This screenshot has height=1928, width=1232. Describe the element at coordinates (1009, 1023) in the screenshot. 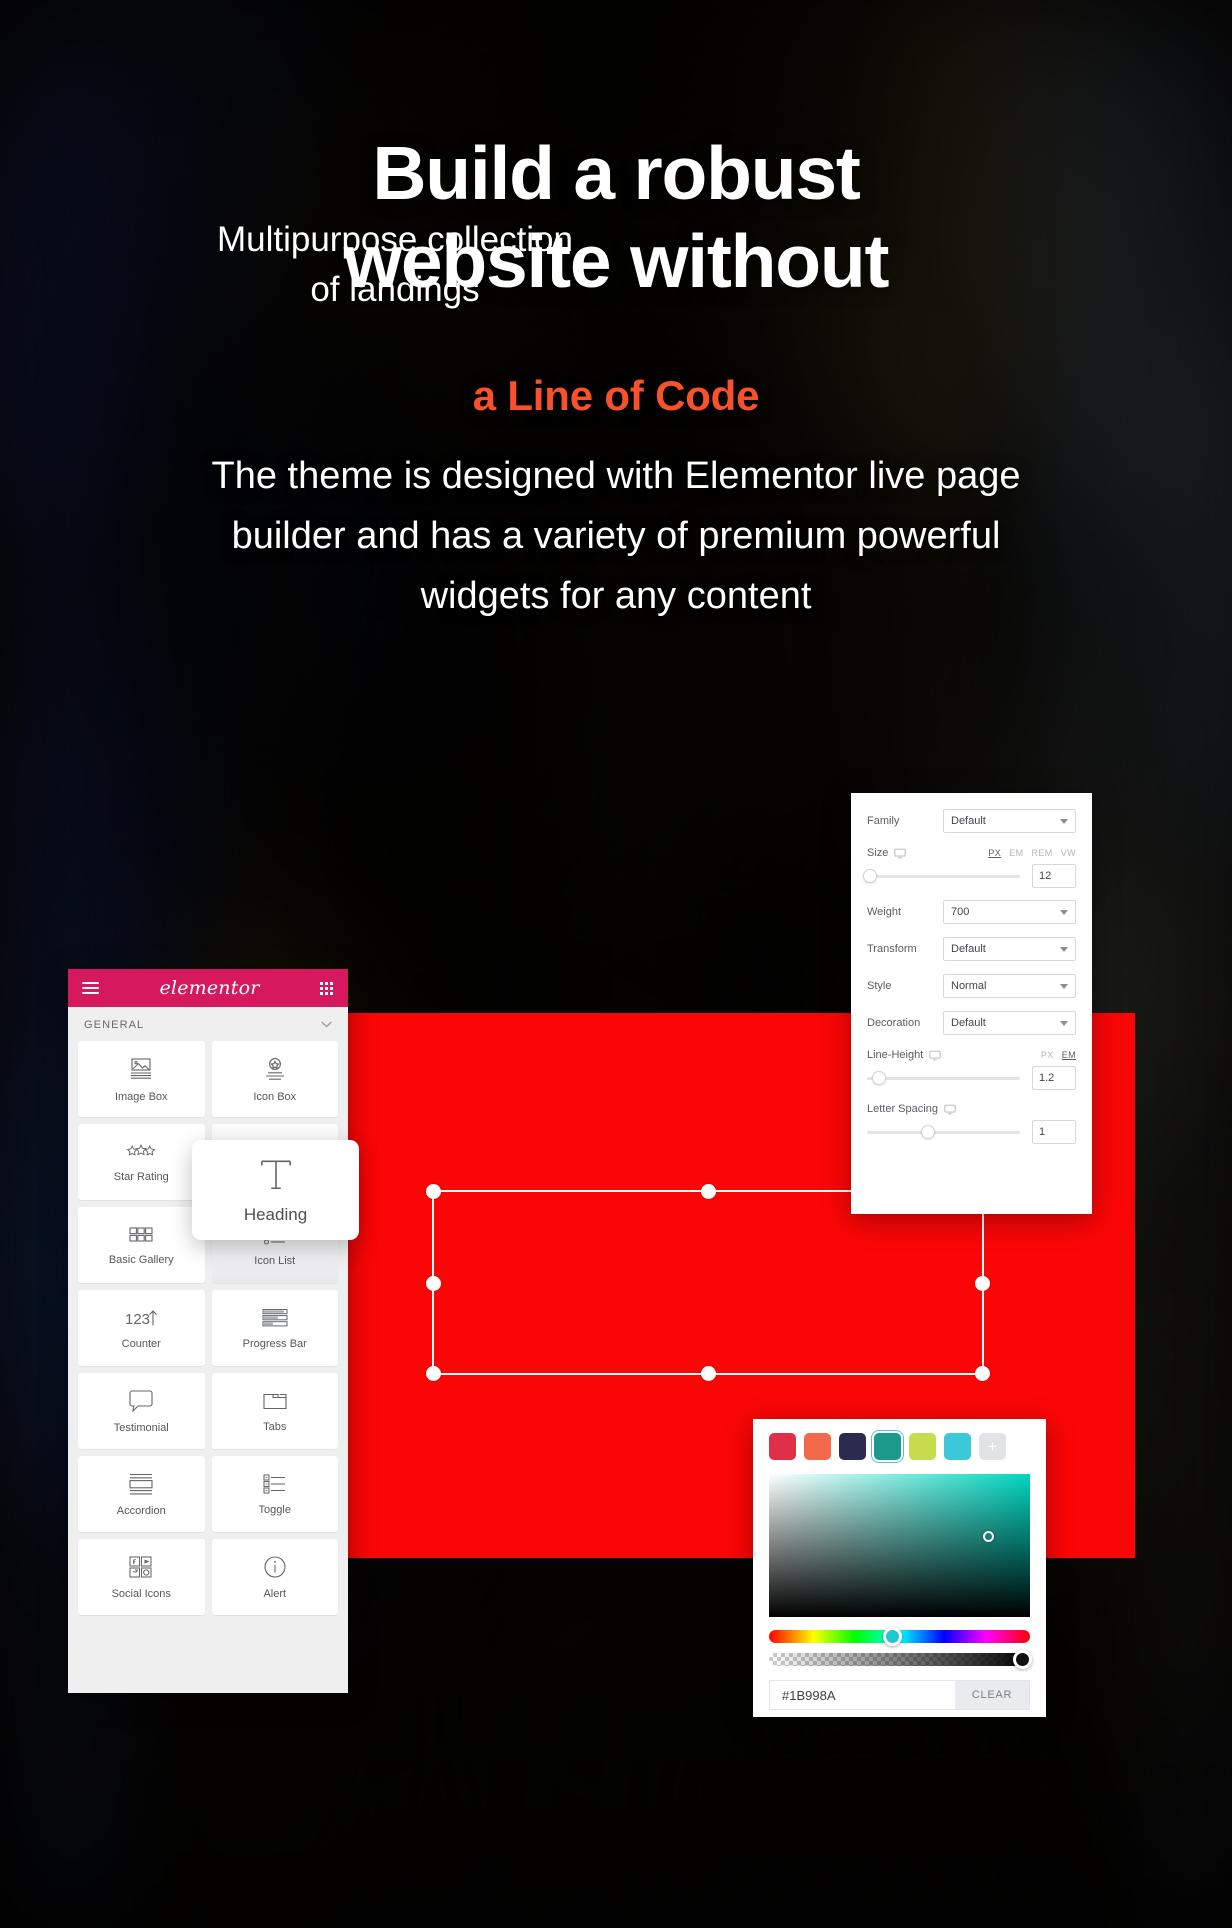

I see `decoration-select: Default` at that location.